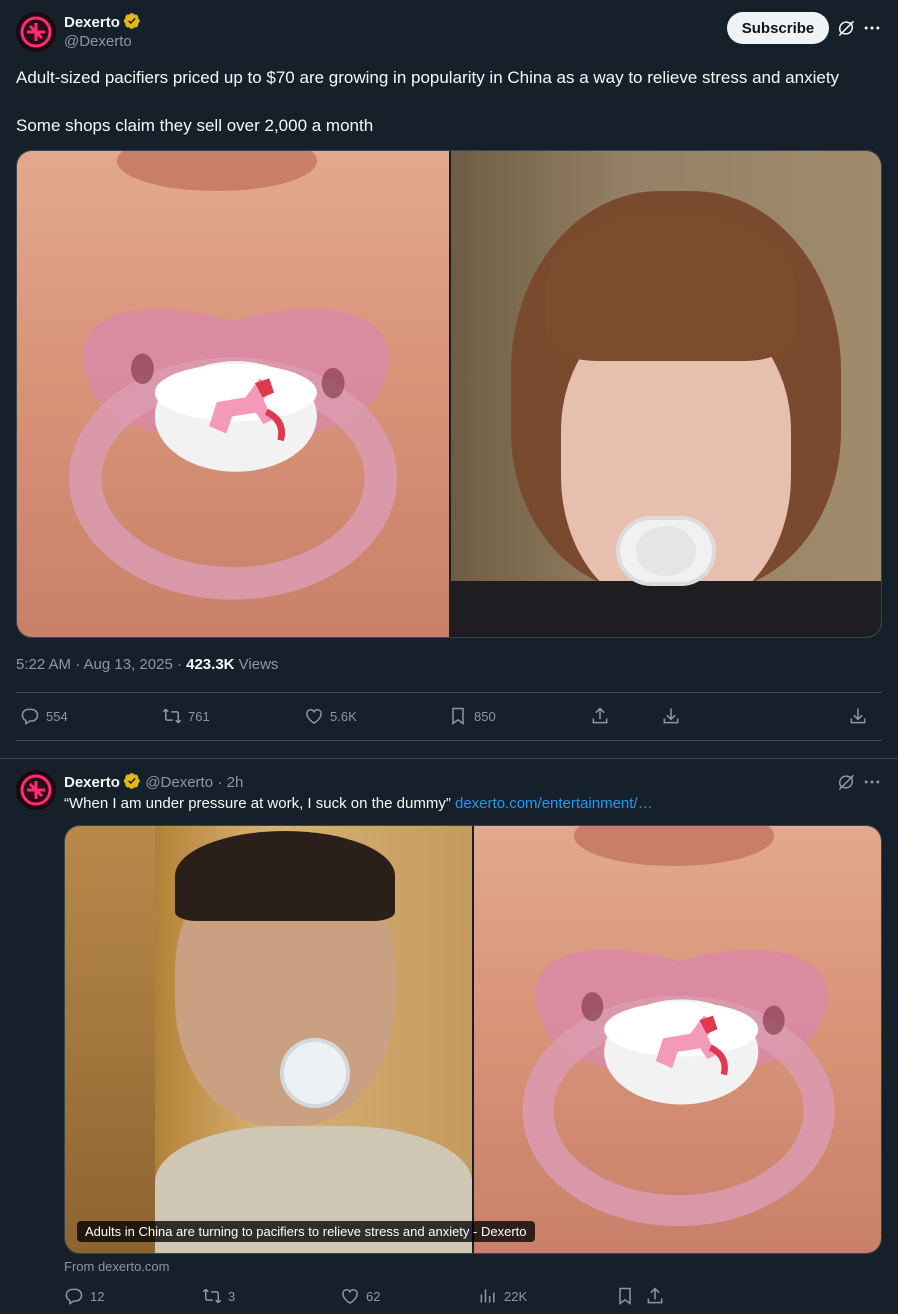 This screenshot has width=898, height=1314. What do you see at coordinates (44, 716) in the screenshot?
I see `reply-button: 554` at bounding box center [44, 716].